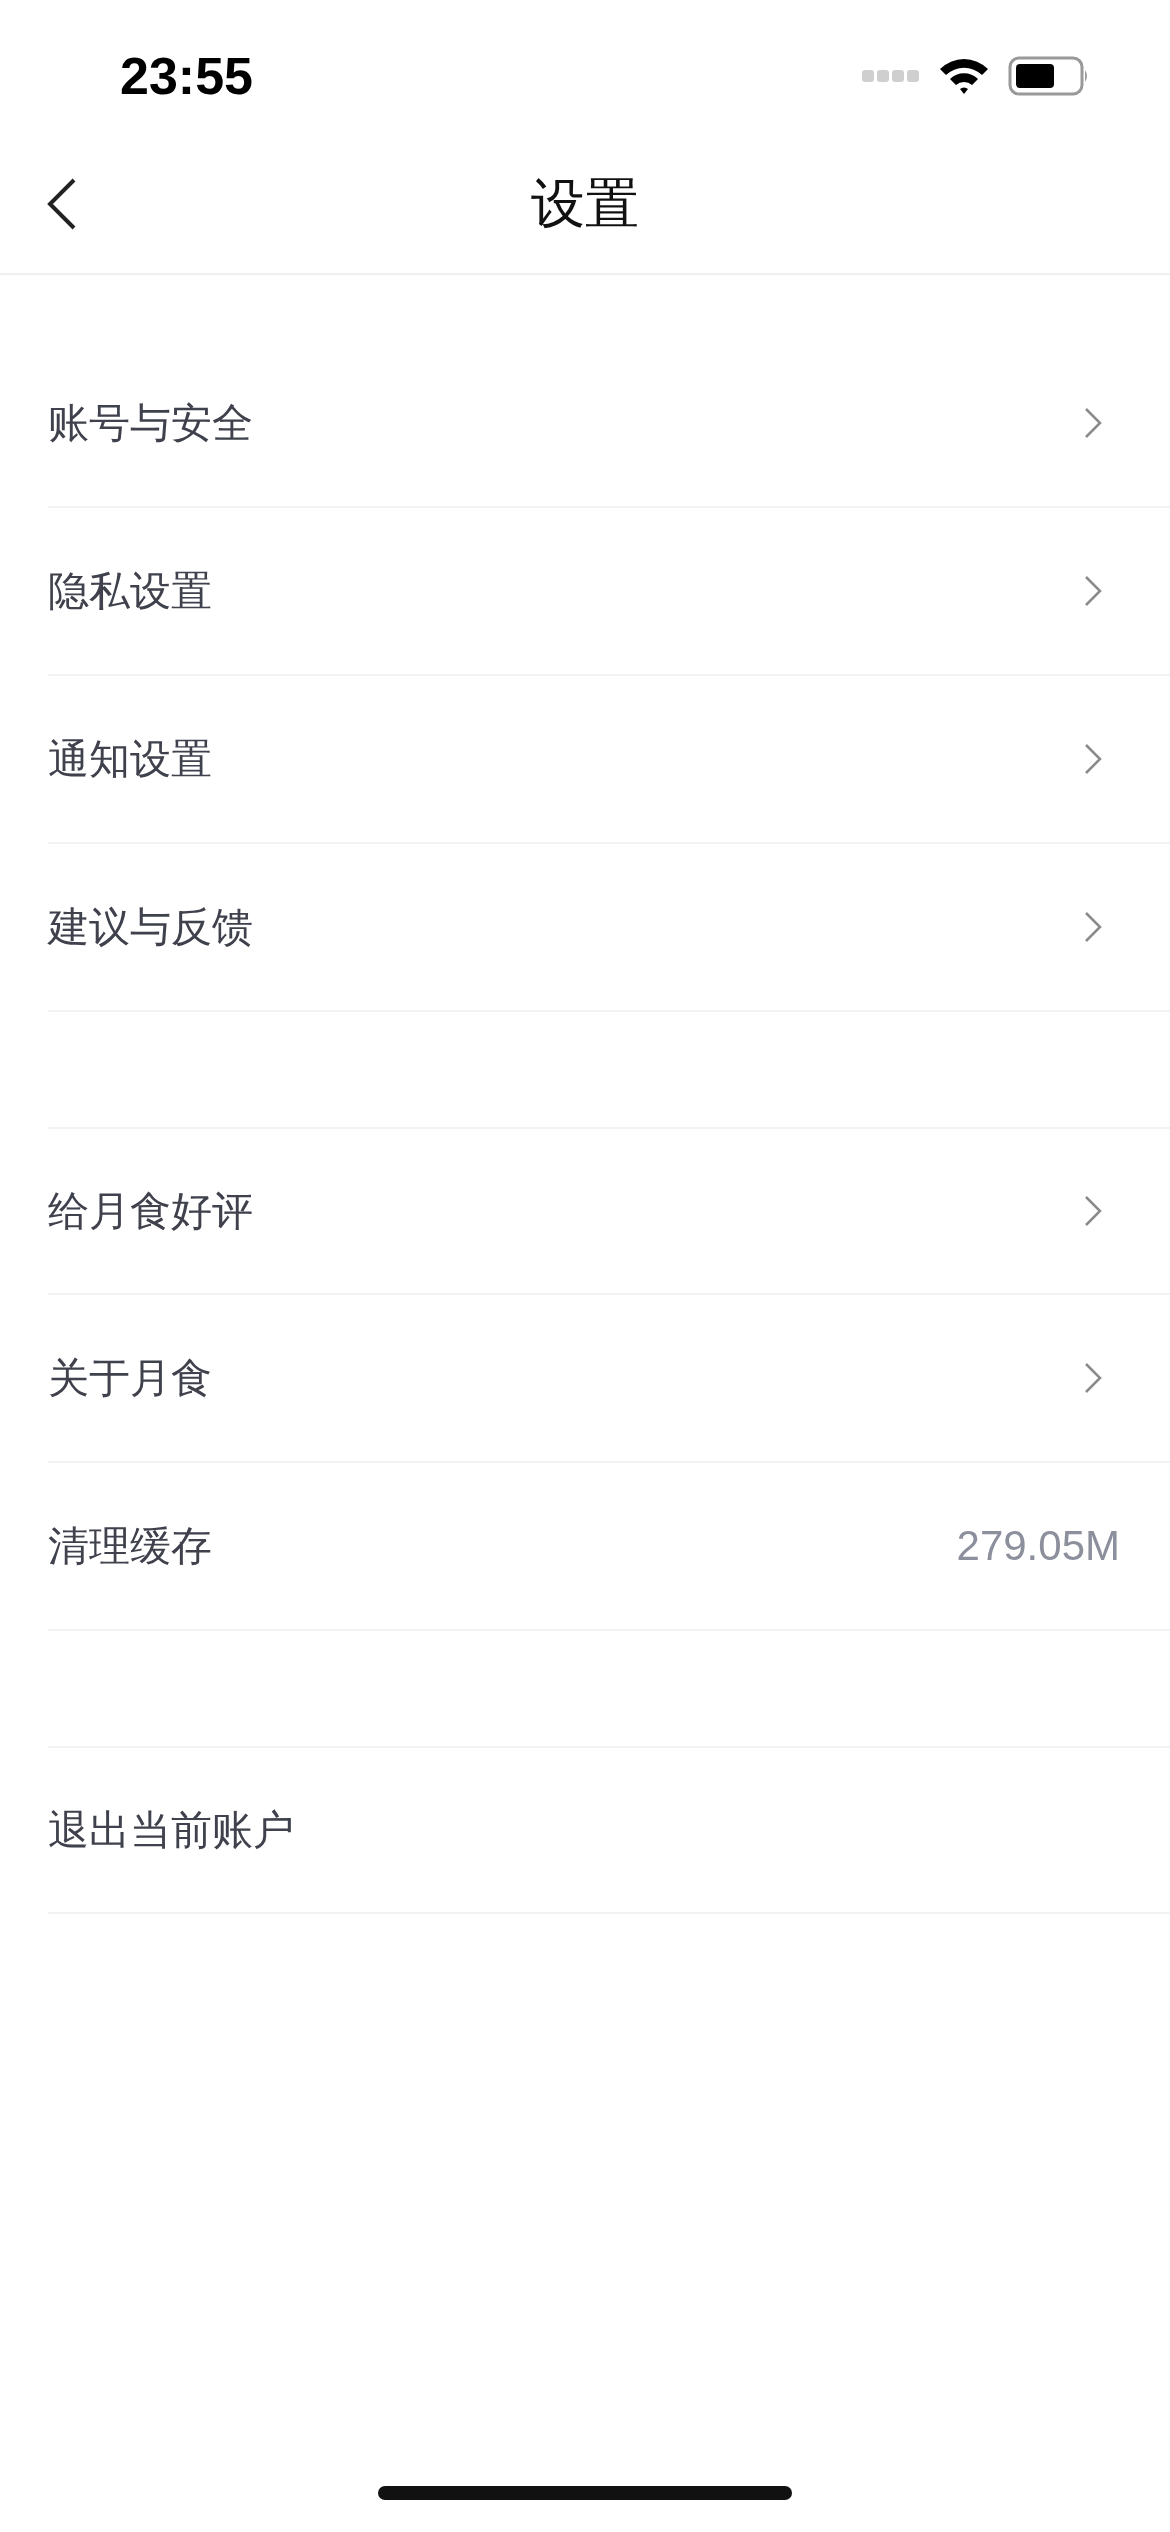 The image size is (1170, 2532). I want to click on settings-row: 给月食好评, so click(609, 1211).